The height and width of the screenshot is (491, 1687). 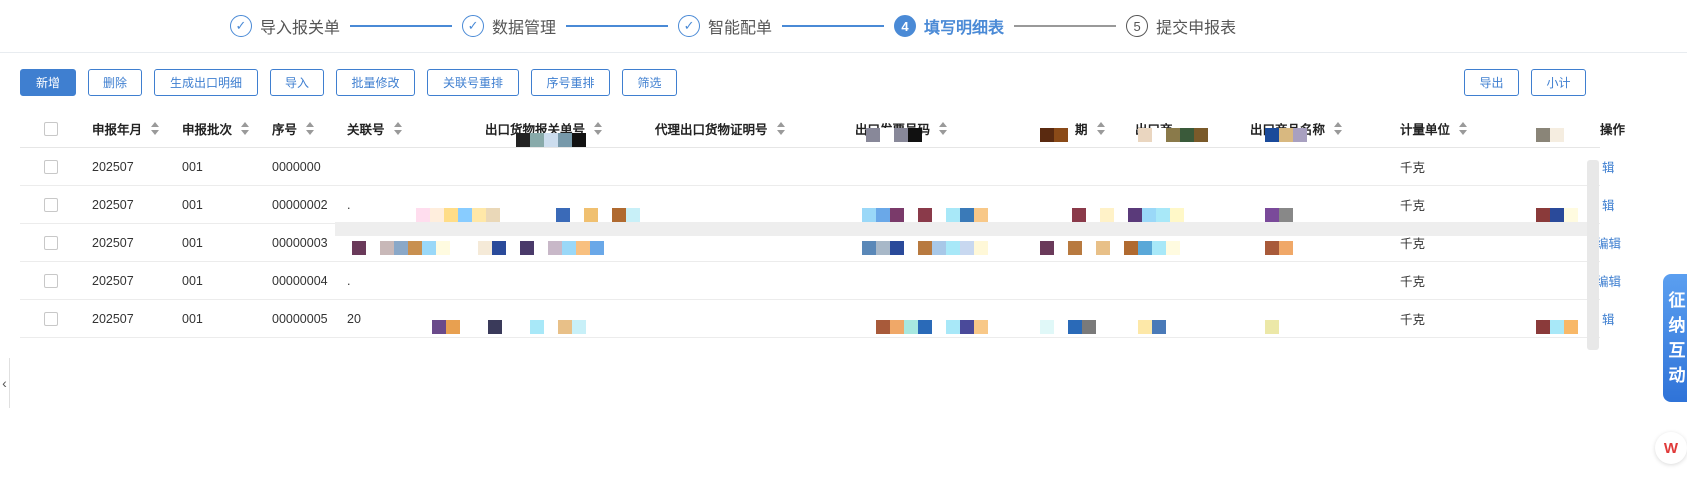 I want to click on header-action: 操作, so click(x=1612, y=128).